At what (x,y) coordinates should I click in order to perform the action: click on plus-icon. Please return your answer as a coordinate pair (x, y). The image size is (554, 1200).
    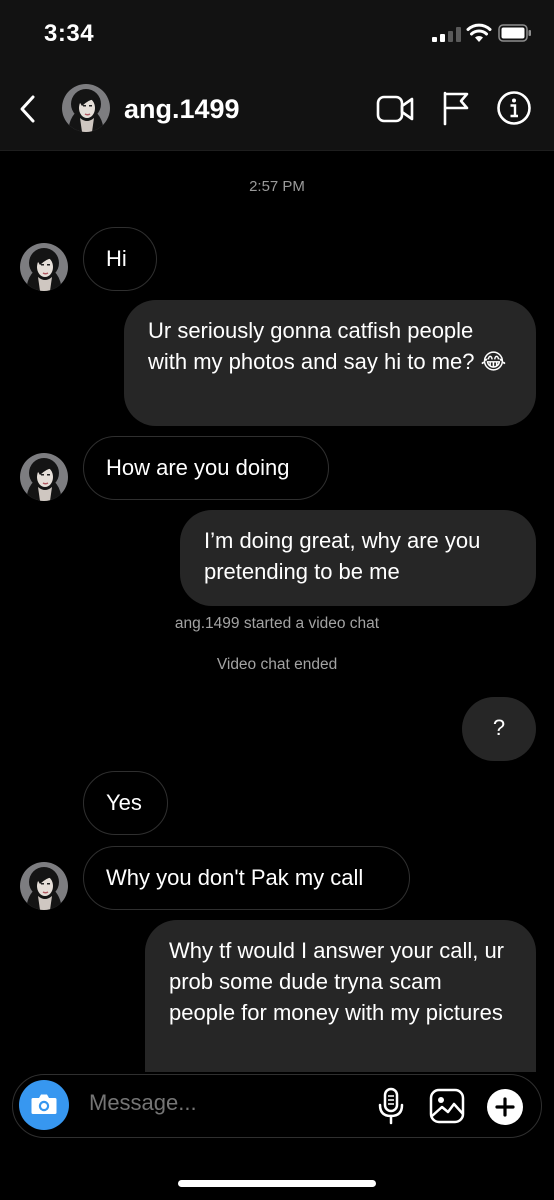
    Looking at the image, I should click on (505, 1107).